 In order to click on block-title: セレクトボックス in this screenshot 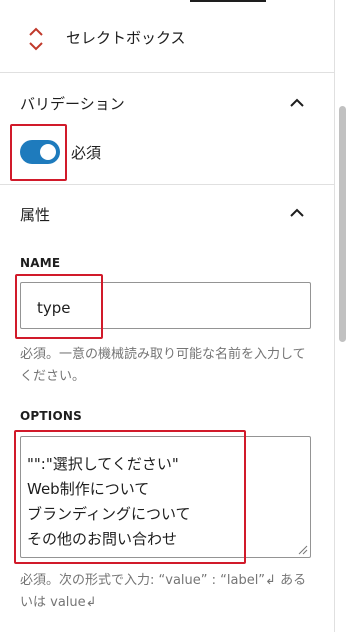, I will do `click(126, 38)`.